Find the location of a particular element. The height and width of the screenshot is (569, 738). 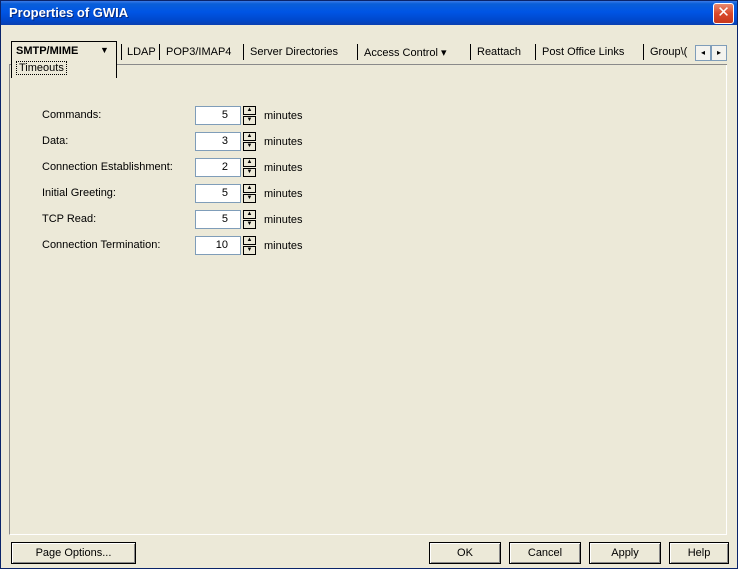

tab-smtp-mime: SMTP/MIME ▼ Timeouts is located at coordinates (64, 59).